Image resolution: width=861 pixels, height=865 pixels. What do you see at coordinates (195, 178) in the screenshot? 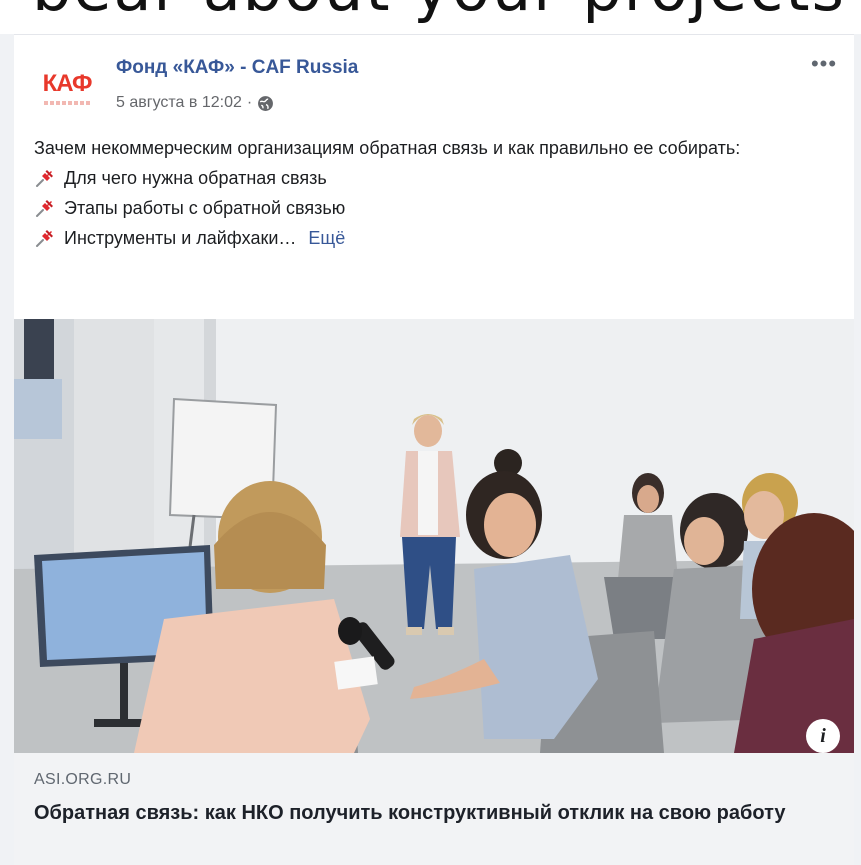
I see `bullet-text: Для чего нужна обратная связь` at bounding box center [195, 178].